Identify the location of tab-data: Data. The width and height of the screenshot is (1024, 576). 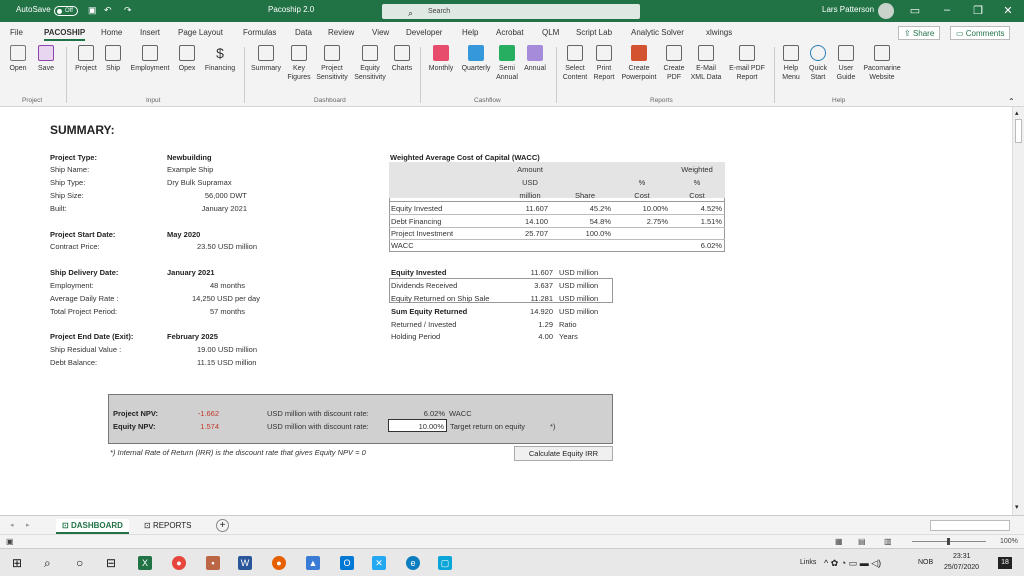
(303, 32).